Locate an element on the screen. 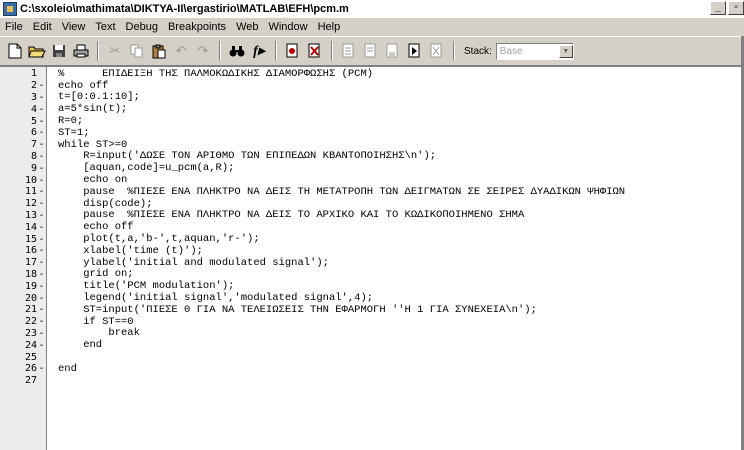 Image resolution: width=744 pixels, height=450 pixels. menu-edit: Edit is located at coordinates (42, 27).